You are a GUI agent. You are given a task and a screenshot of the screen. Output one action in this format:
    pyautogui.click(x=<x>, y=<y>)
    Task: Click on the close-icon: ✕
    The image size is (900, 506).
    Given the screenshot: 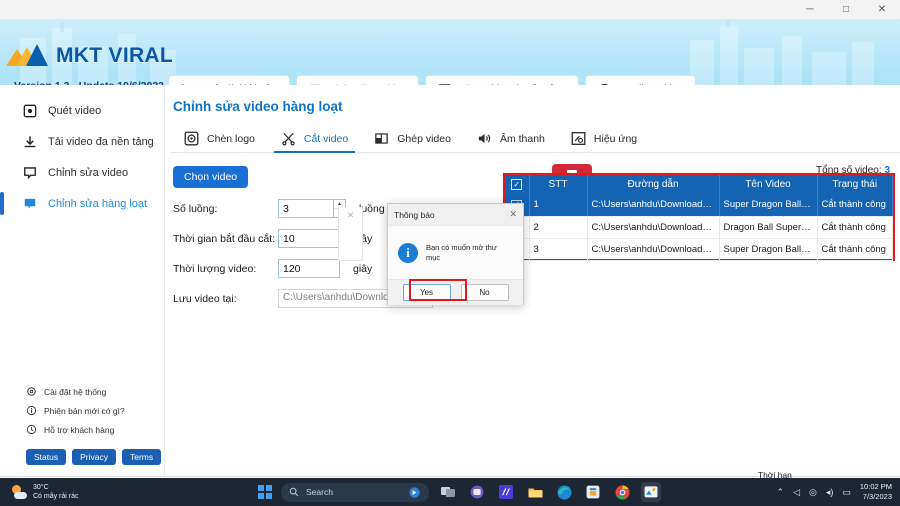 What is the action you would take?
    pyautogui.click(x=882, y=10)
    